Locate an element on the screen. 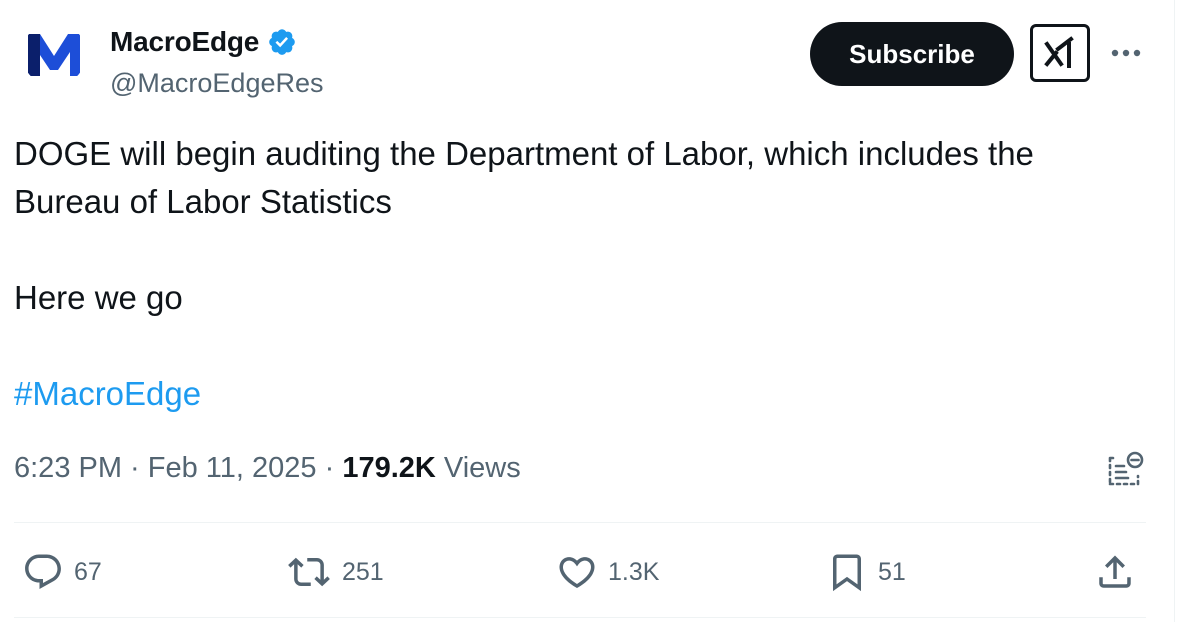  hashtag-link: #MacroEdge is located at coordinates (107, 393).